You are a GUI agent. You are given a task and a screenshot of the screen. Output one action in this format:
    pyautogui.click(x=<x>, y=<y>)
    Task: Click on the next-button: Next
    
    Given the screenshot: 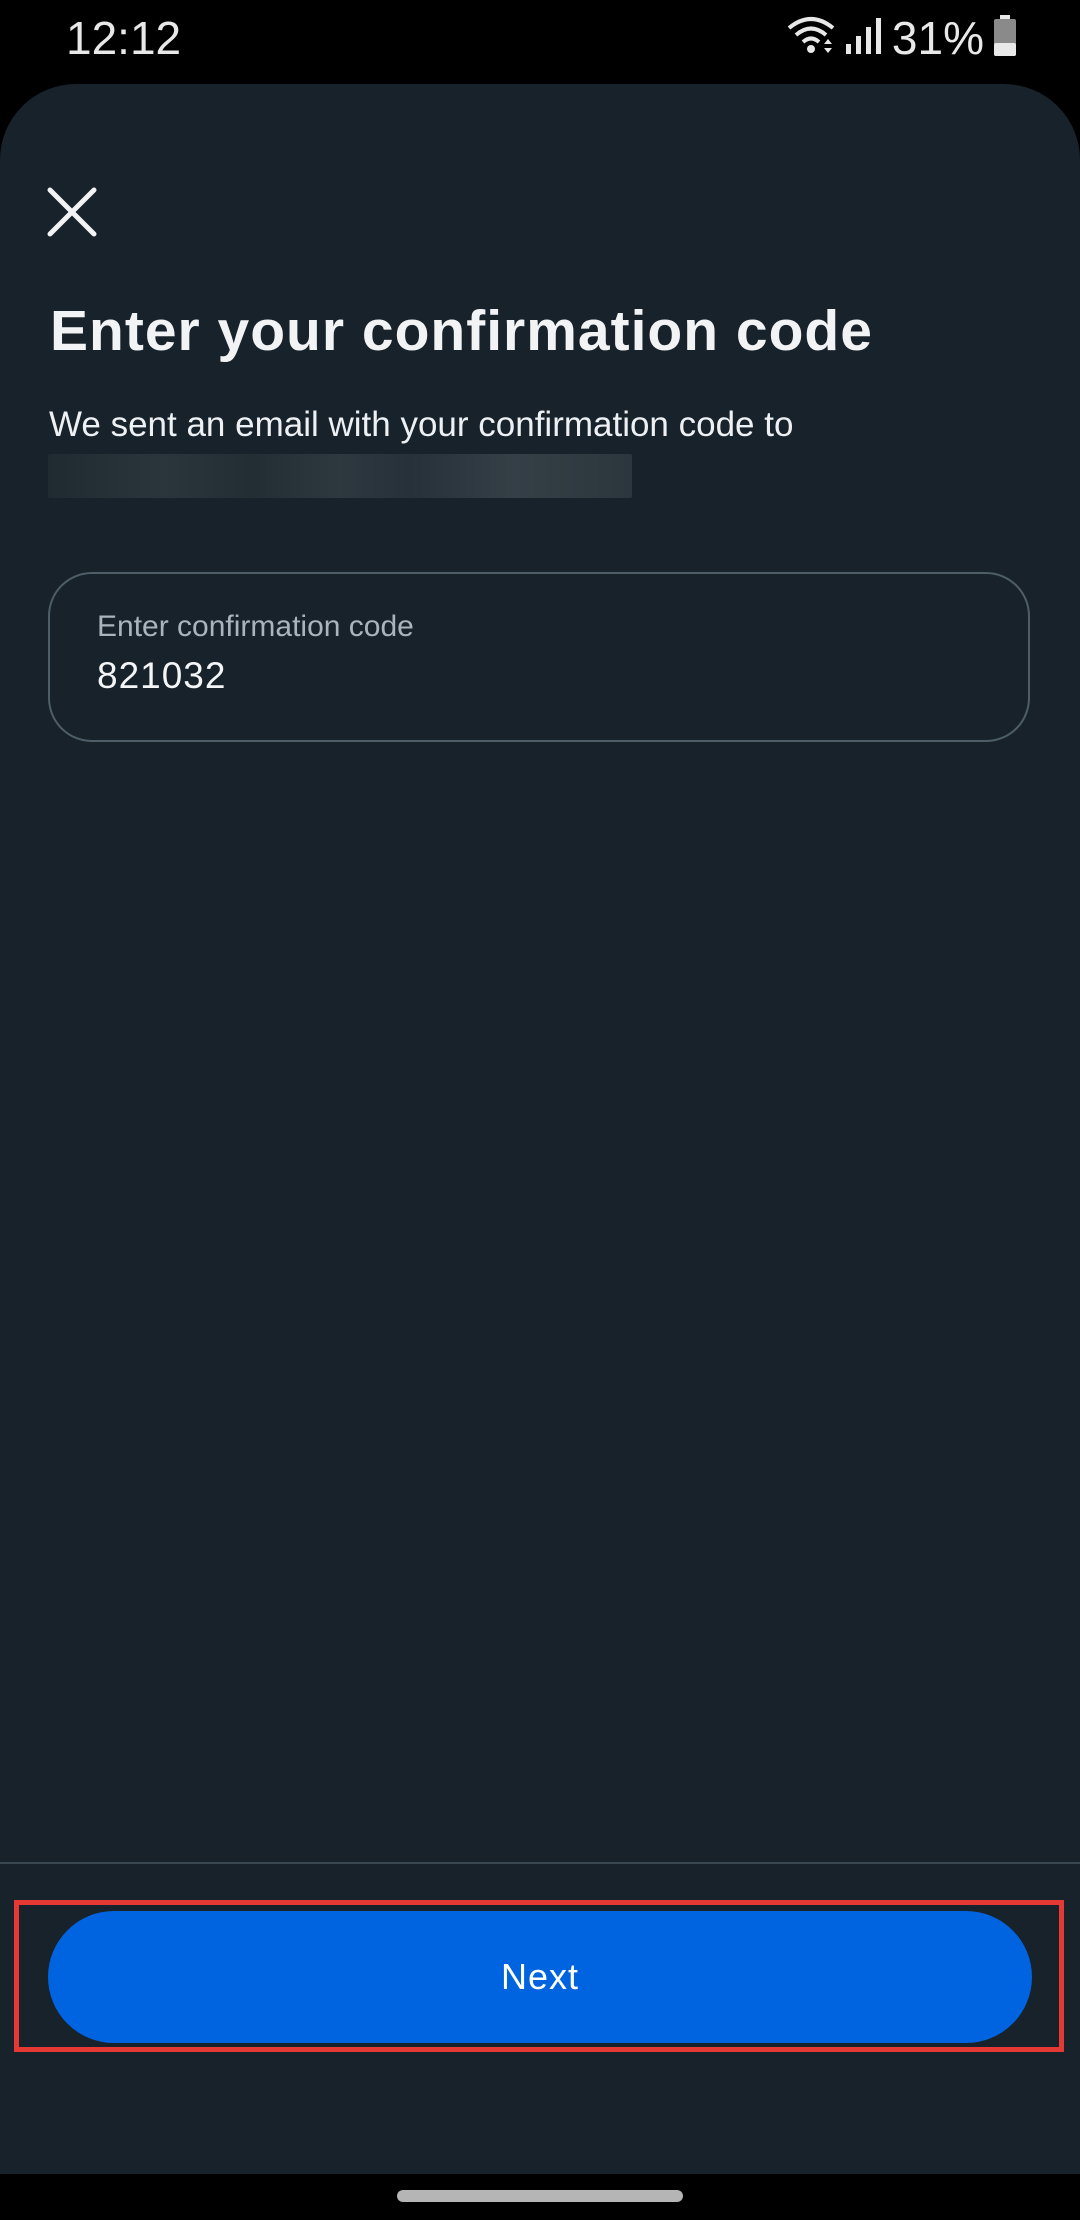 What is the action you would take?
    pyautogui.click(x=540, y=1977)
    